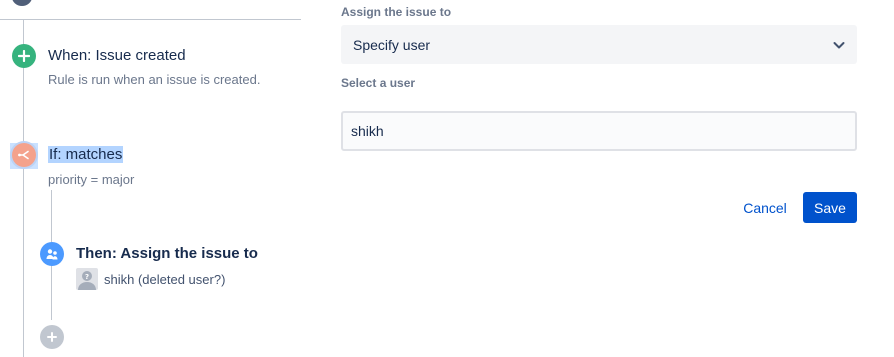 This screenshot has height=357, width=894. Describe the element at coordinates (165, 279) in the screenshot. I see `action-assignee: shikh (deleted user?)` at that location.